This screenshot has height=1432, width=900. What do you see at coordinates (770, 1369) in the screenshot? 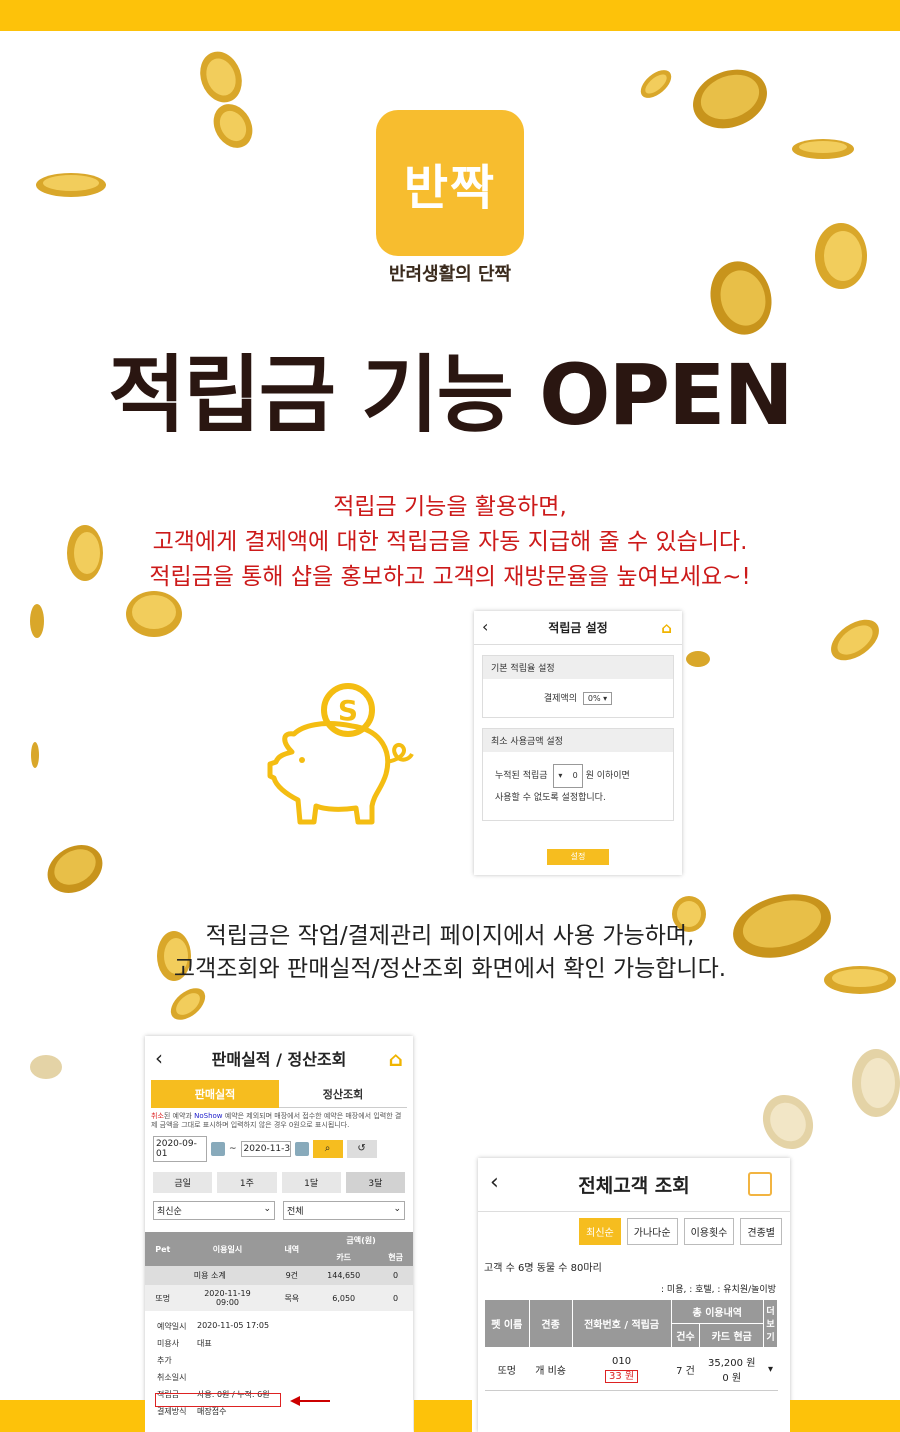
I see `expand-icon: ▾` at bounding box center [770, 1369].